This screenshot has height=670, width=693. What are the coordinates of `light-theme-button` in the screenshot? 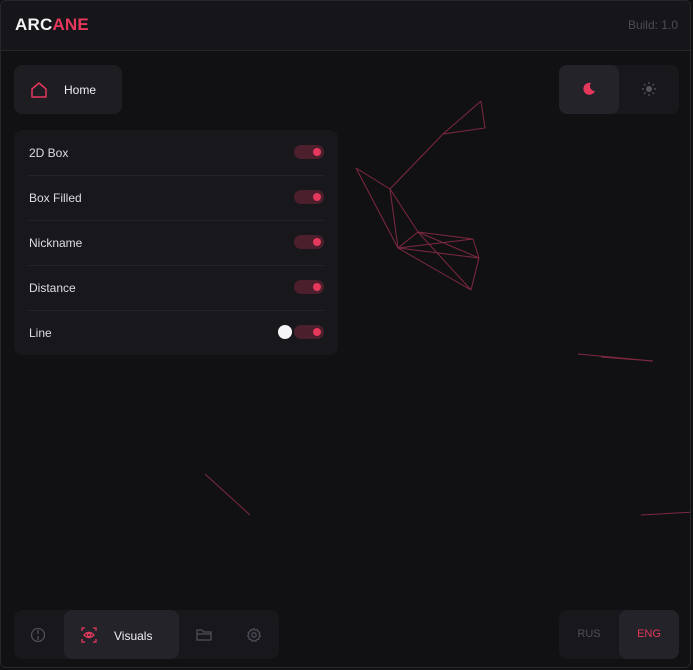 It's located at (649, 89).